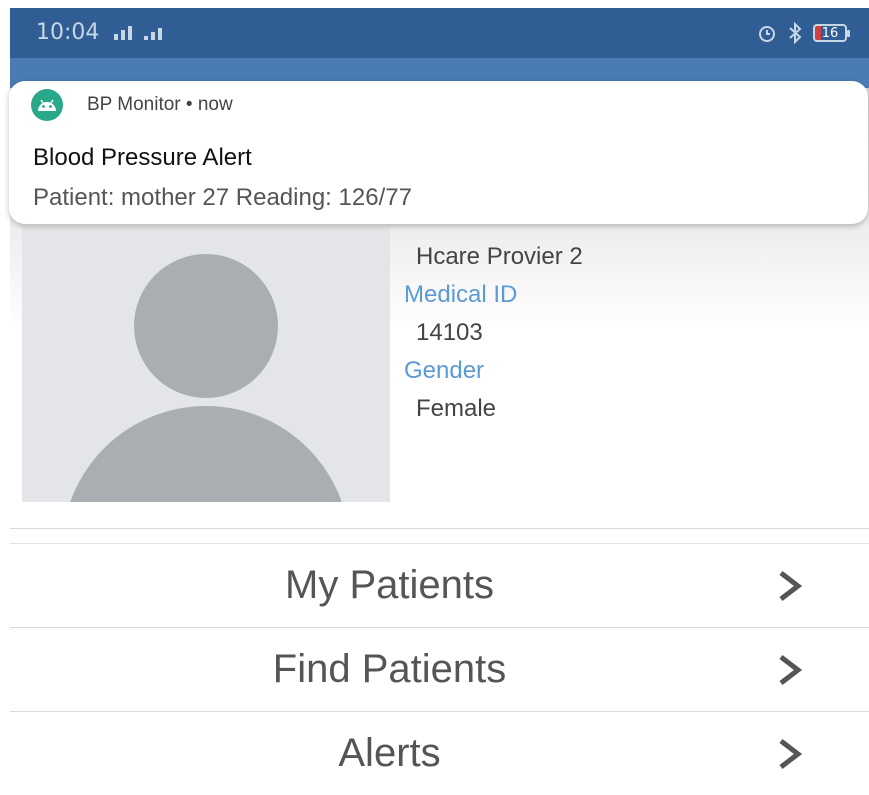  I want to click on notification-body: Patient: mother 27 Reading: 126/77, so click(222, 197).